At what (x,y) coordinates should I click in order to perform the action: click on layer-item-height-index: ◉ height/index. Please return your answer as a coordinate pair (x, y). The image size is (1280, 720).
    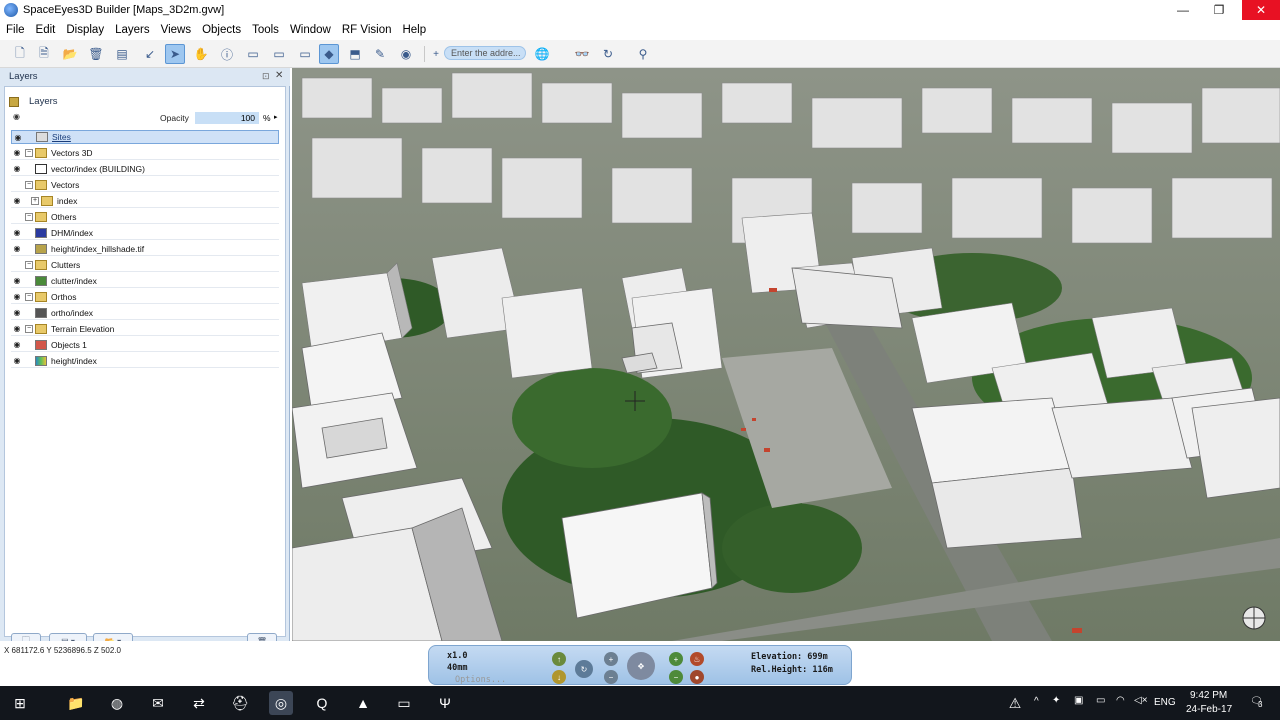
    Looking at the image, I should click on (145, 361).